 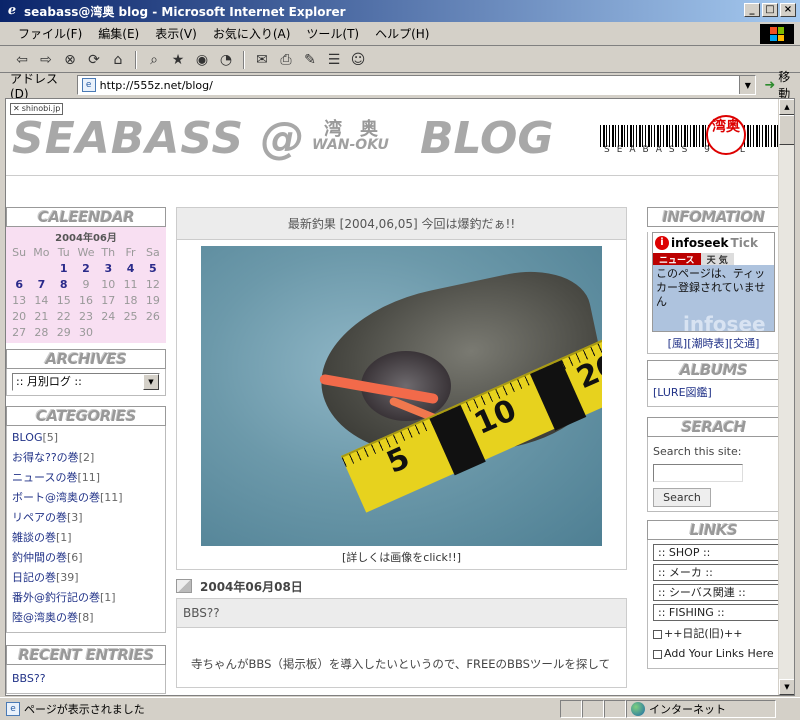 I want to click on hanko-seal: 湾奥, so click(x=726, y=135).